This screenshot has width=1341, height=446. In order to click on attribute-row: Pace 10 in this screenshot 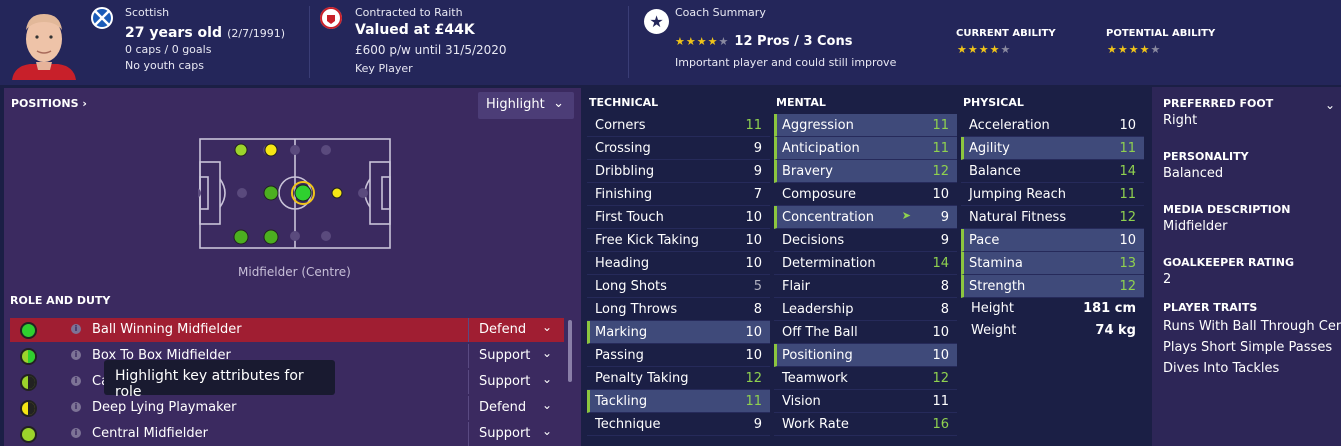, I will do `click(1052, 240)`.